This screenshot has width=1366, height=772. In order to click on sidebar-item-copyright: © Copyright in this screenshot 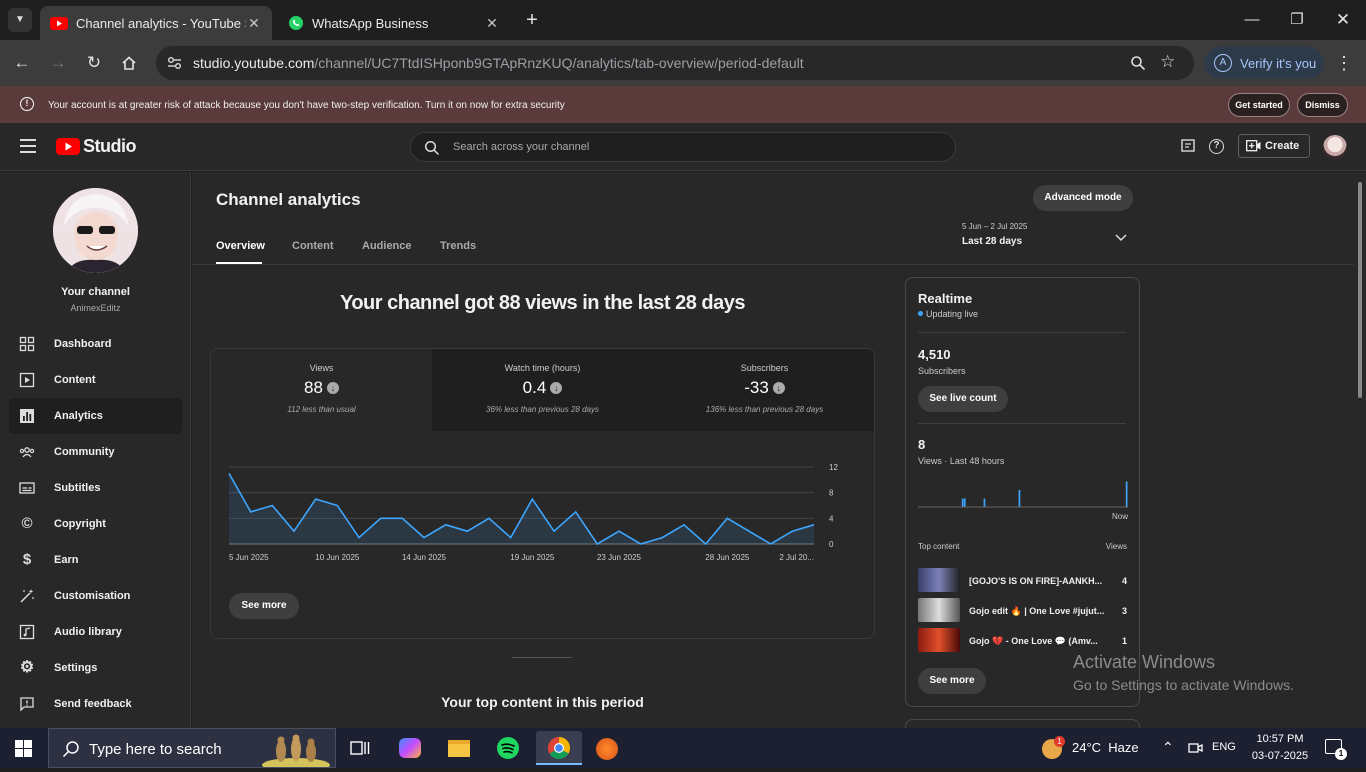, I will do `click(95, 524)`.